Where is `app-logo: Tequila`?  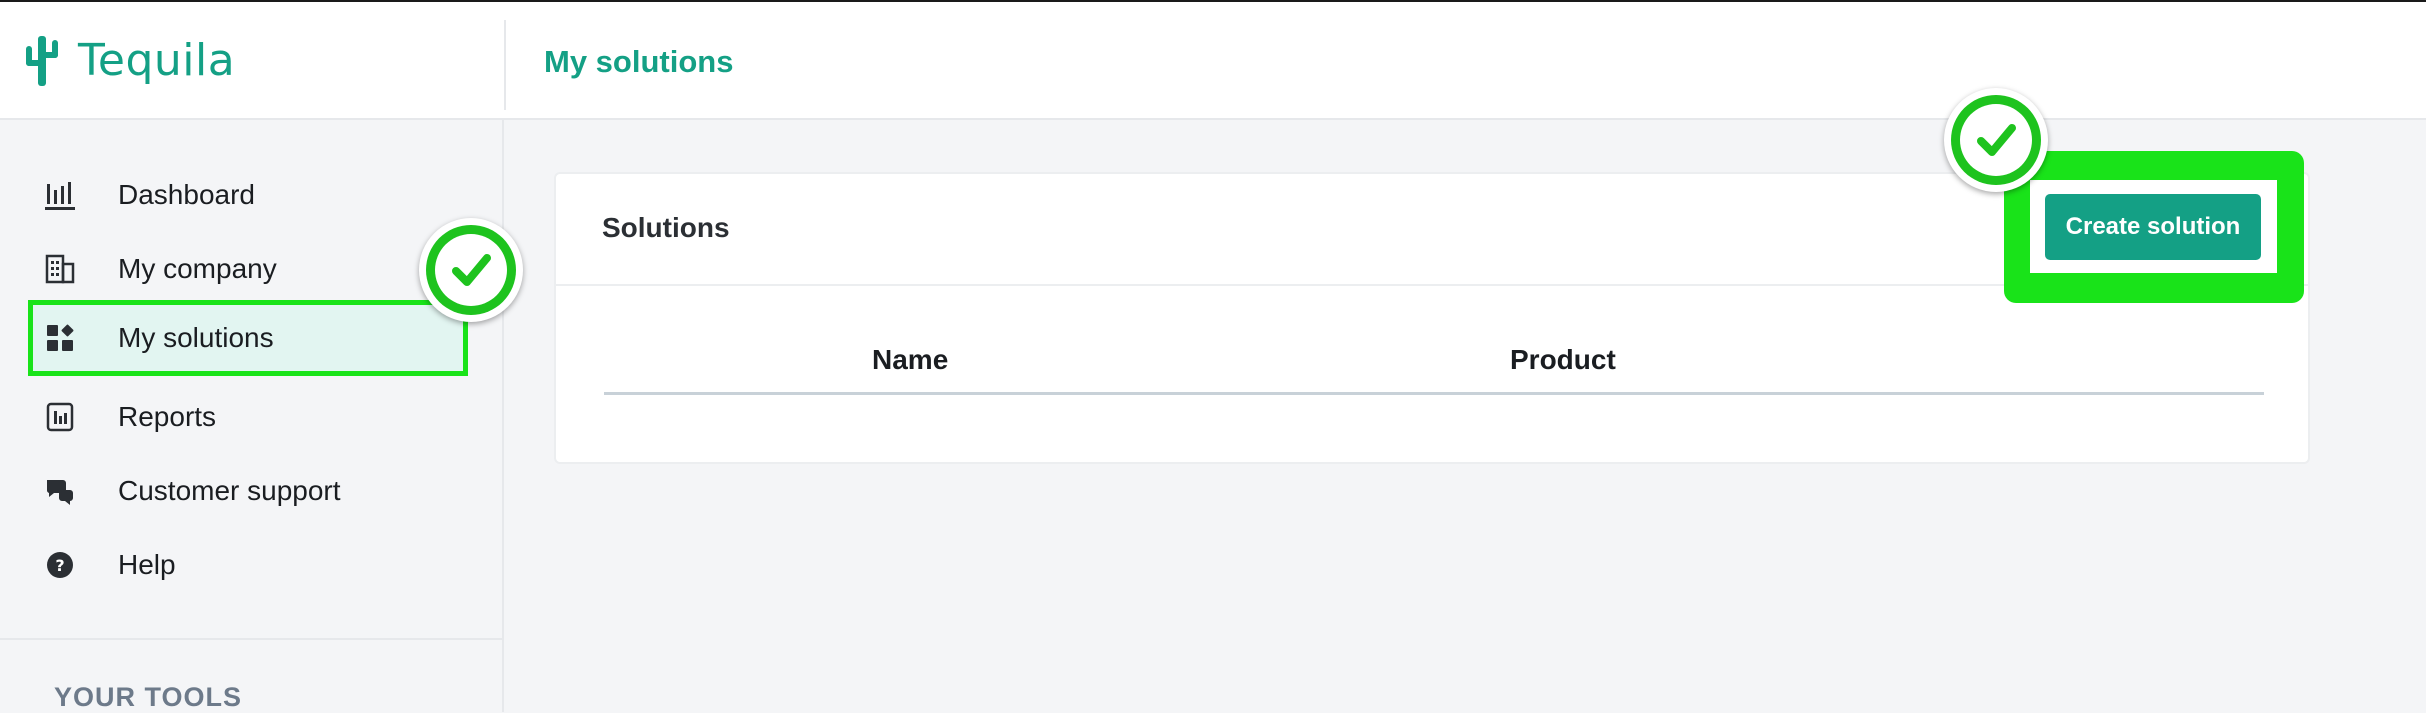
app-logo: Tequila is located at coordinates (128, 60).